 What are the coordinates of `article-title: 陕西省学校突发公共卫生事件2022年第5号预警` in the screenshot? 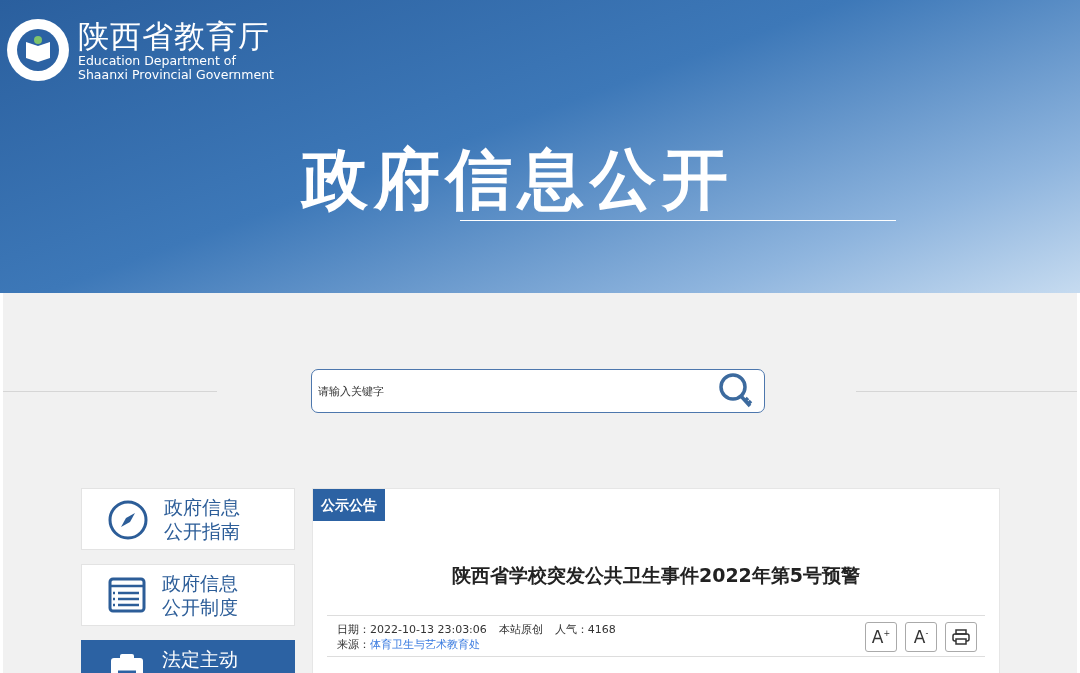 It's located at (656, 575).